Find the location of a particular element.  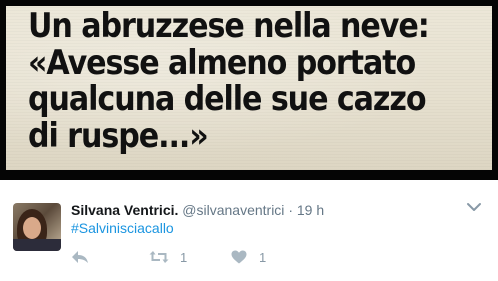

author-handle: @silvanaventrici is located at coordinates (233, 210).